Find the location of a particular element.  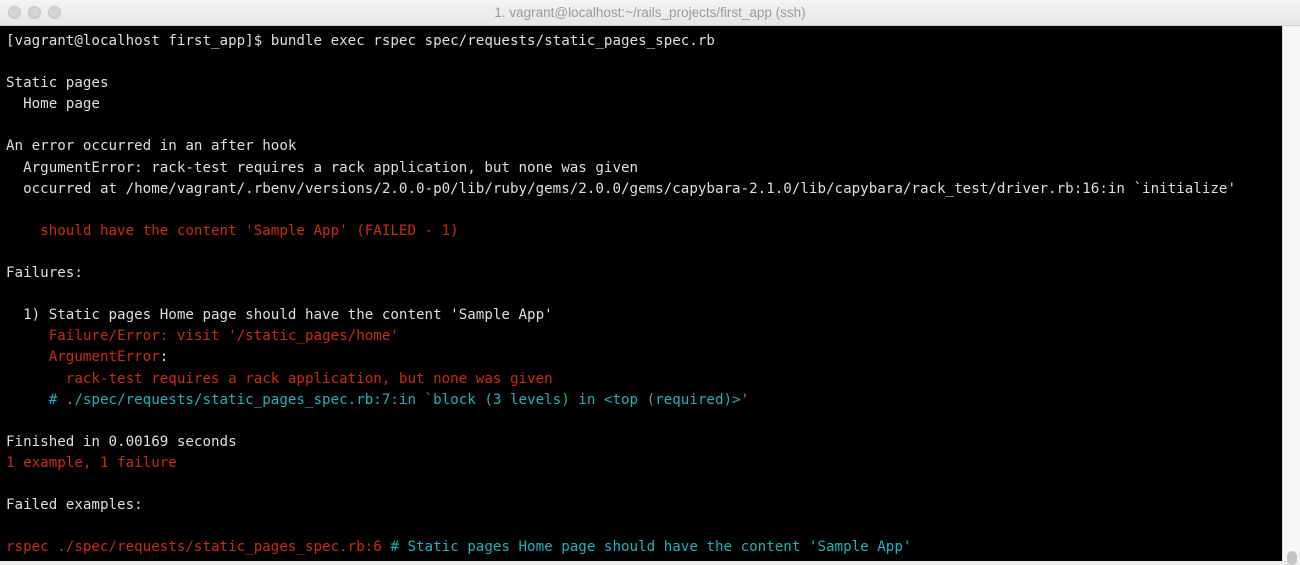

terminal-line: An error occurred in an after hook is located at coordinates (621, 146).